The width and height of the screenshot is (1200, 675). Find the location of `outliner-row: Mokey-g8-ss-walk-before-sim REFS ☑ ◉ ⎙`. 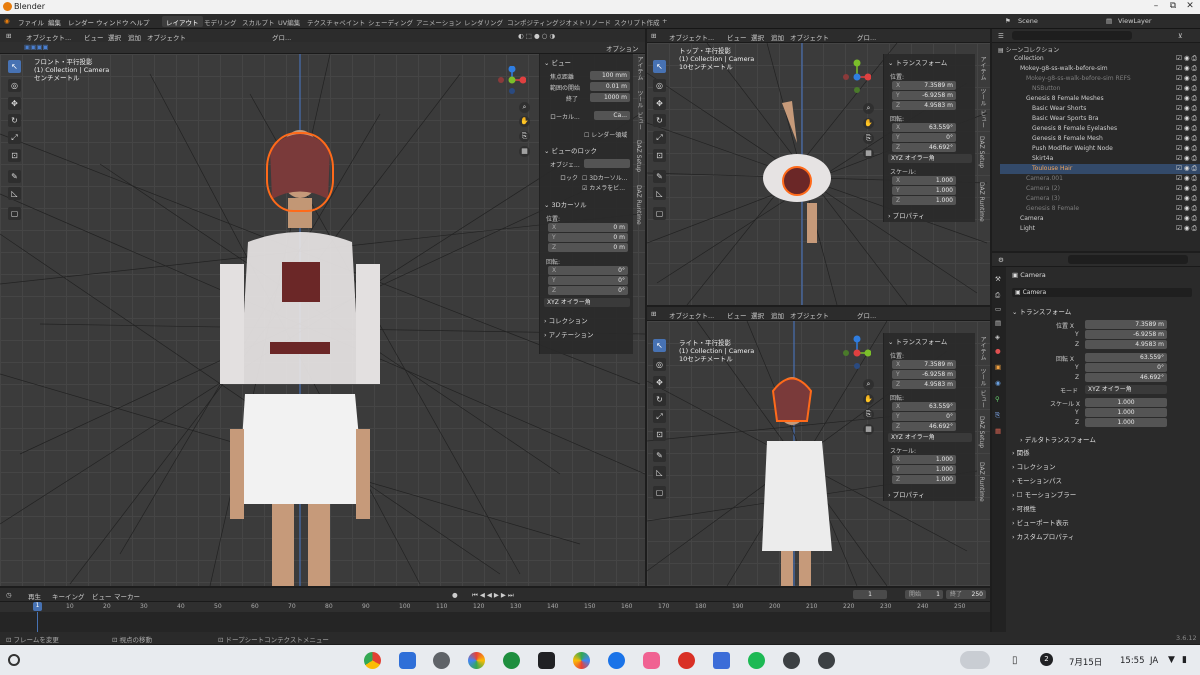

outliner-row: Mokey-g8-ss-walk-before-sim REFS ☑ ◉ ⎙ is located at coordinates (1100, 79).